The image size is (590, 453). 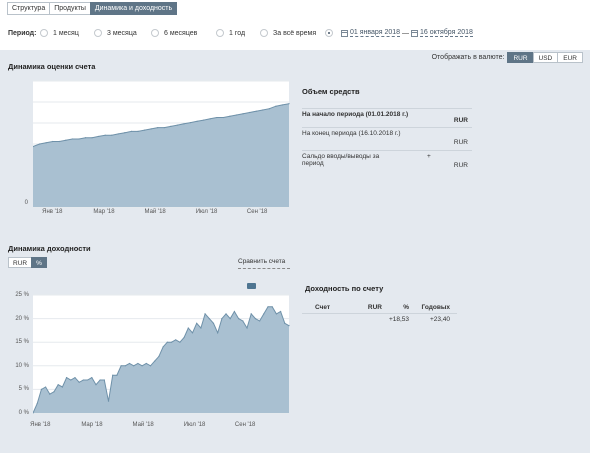 What do you see at coordinates (39, 262) in the screenshot?
I see `yield-mode-percent-button: %` at bounding box center [39, 262].